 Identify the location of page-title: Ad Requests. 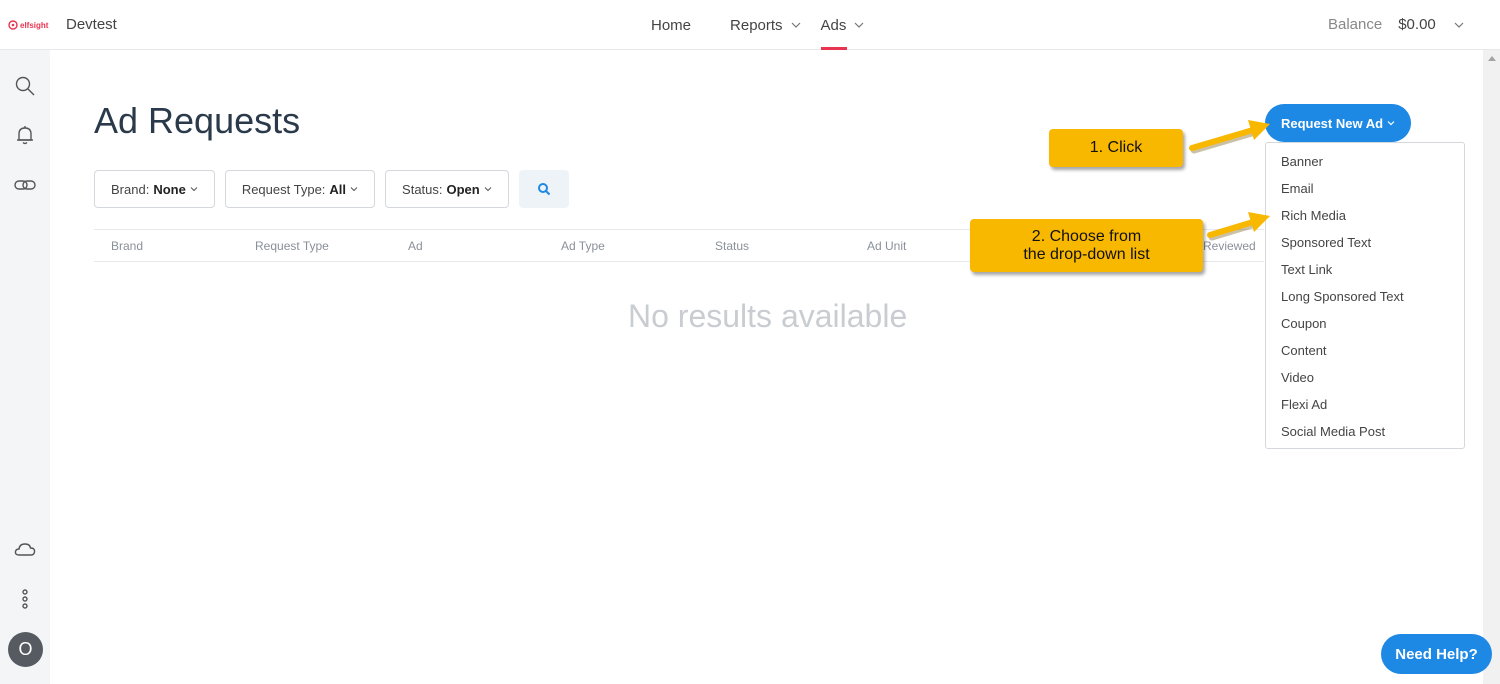
(197, 120).